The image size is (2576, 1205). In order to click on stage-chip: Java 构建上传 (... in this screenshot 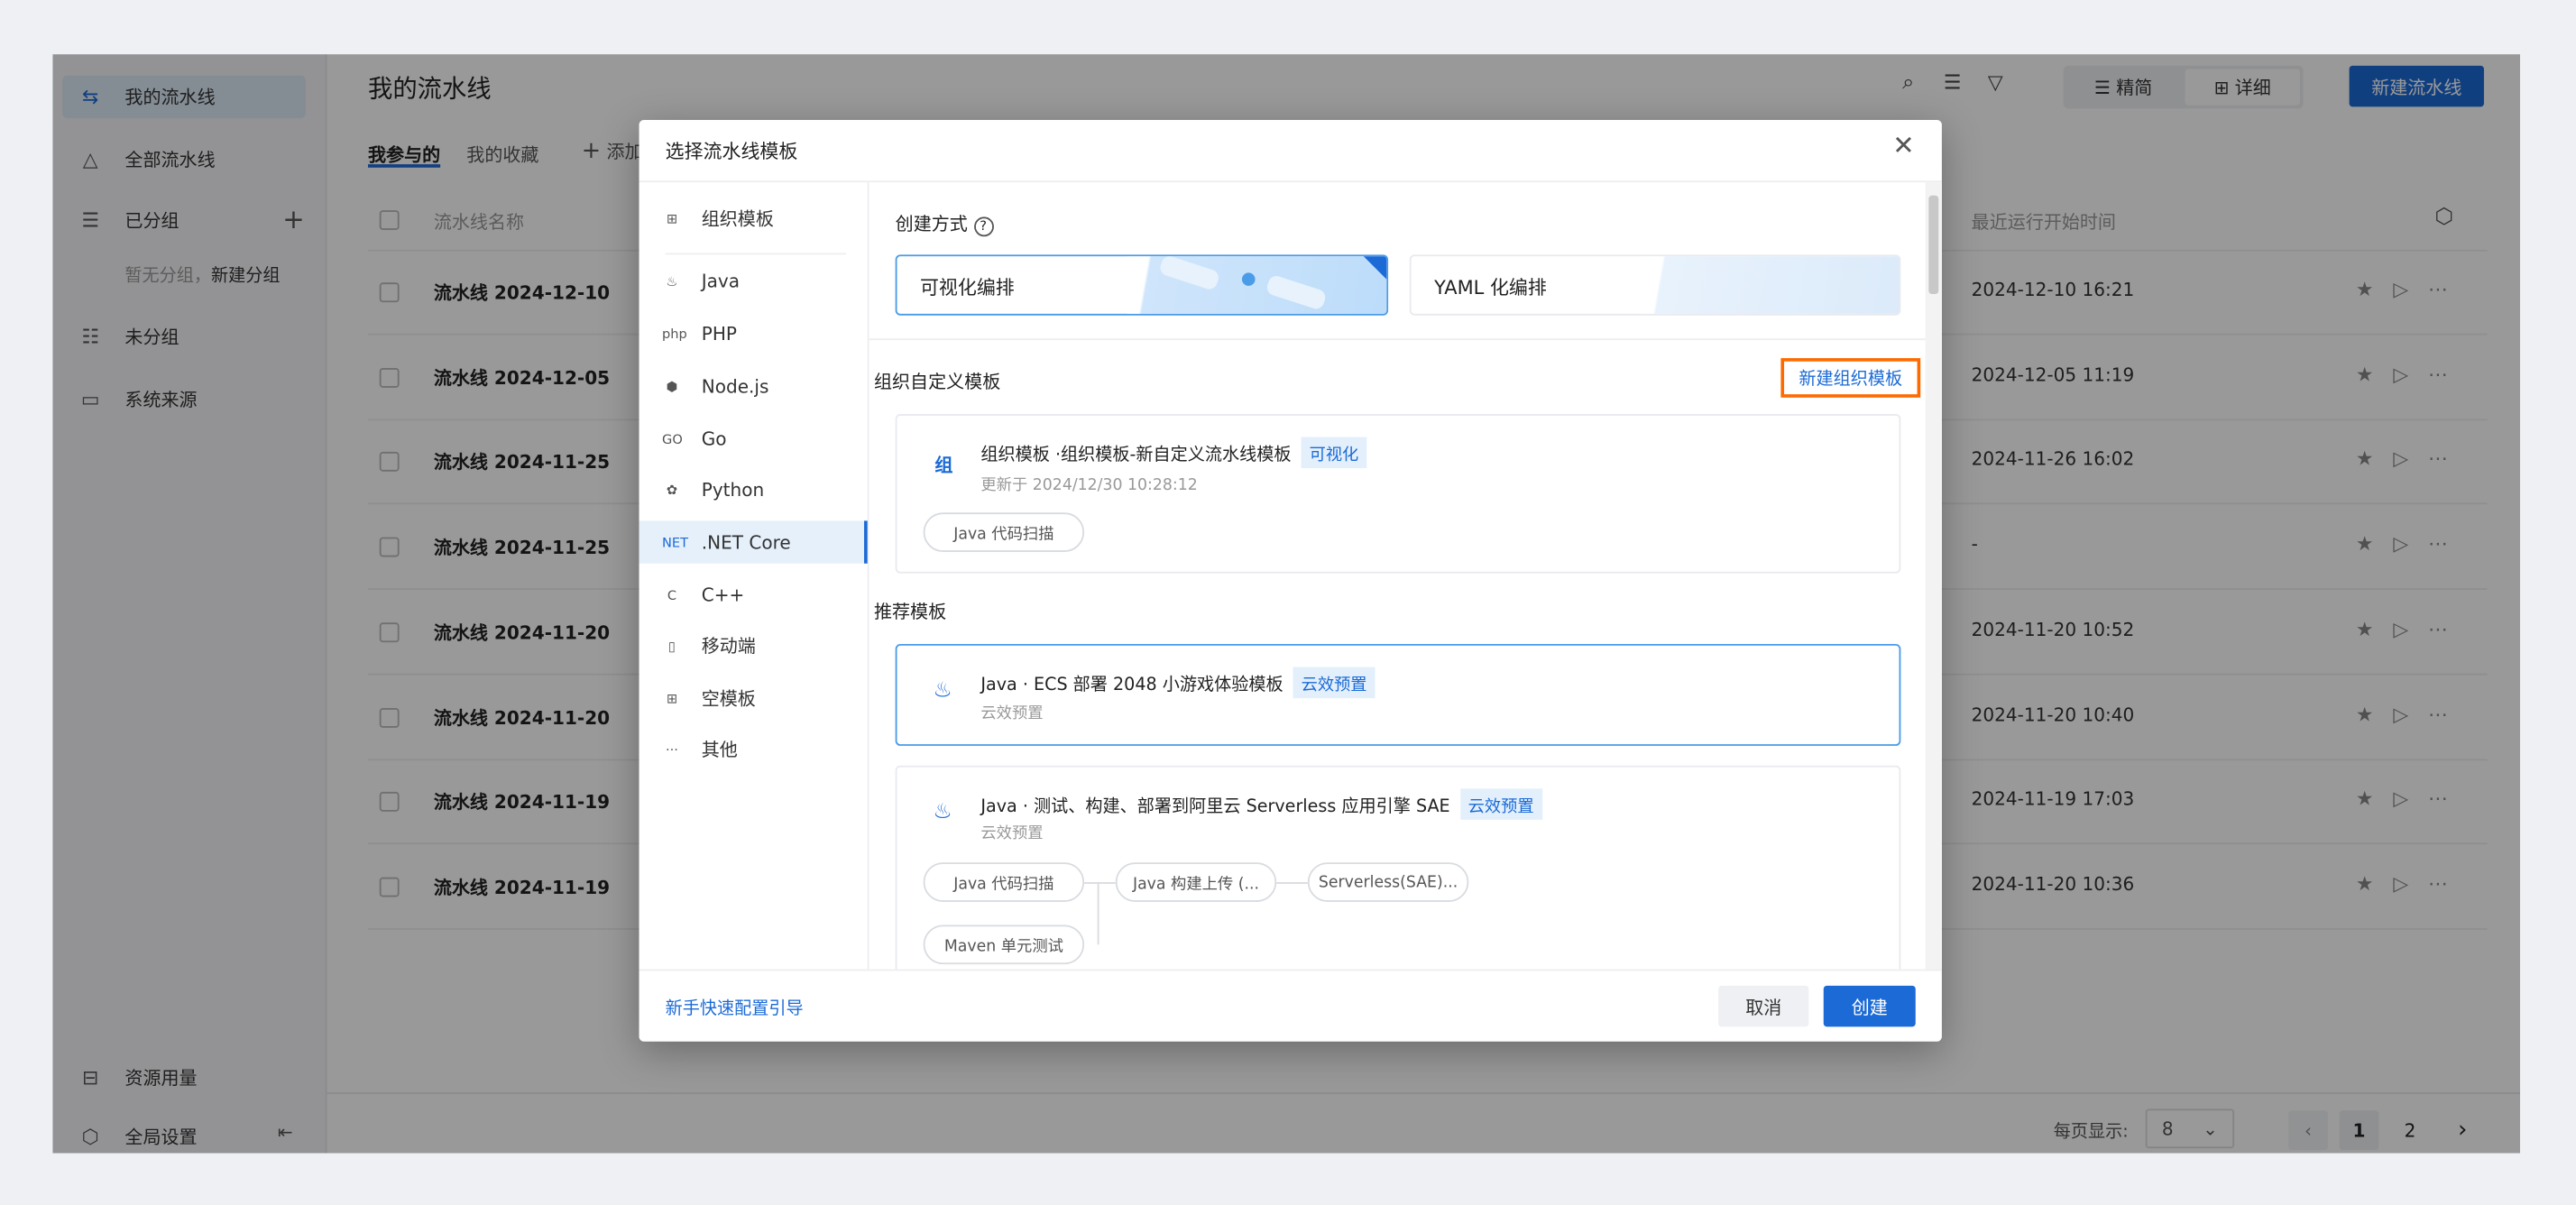, I will do `click(1196, 882)`.